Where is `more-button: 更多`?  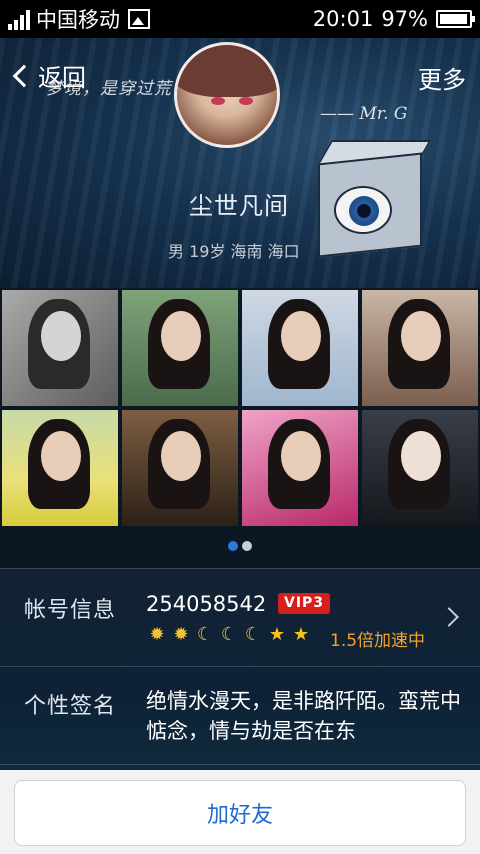 more-button: 更多 is located at coordinates (442, 77).